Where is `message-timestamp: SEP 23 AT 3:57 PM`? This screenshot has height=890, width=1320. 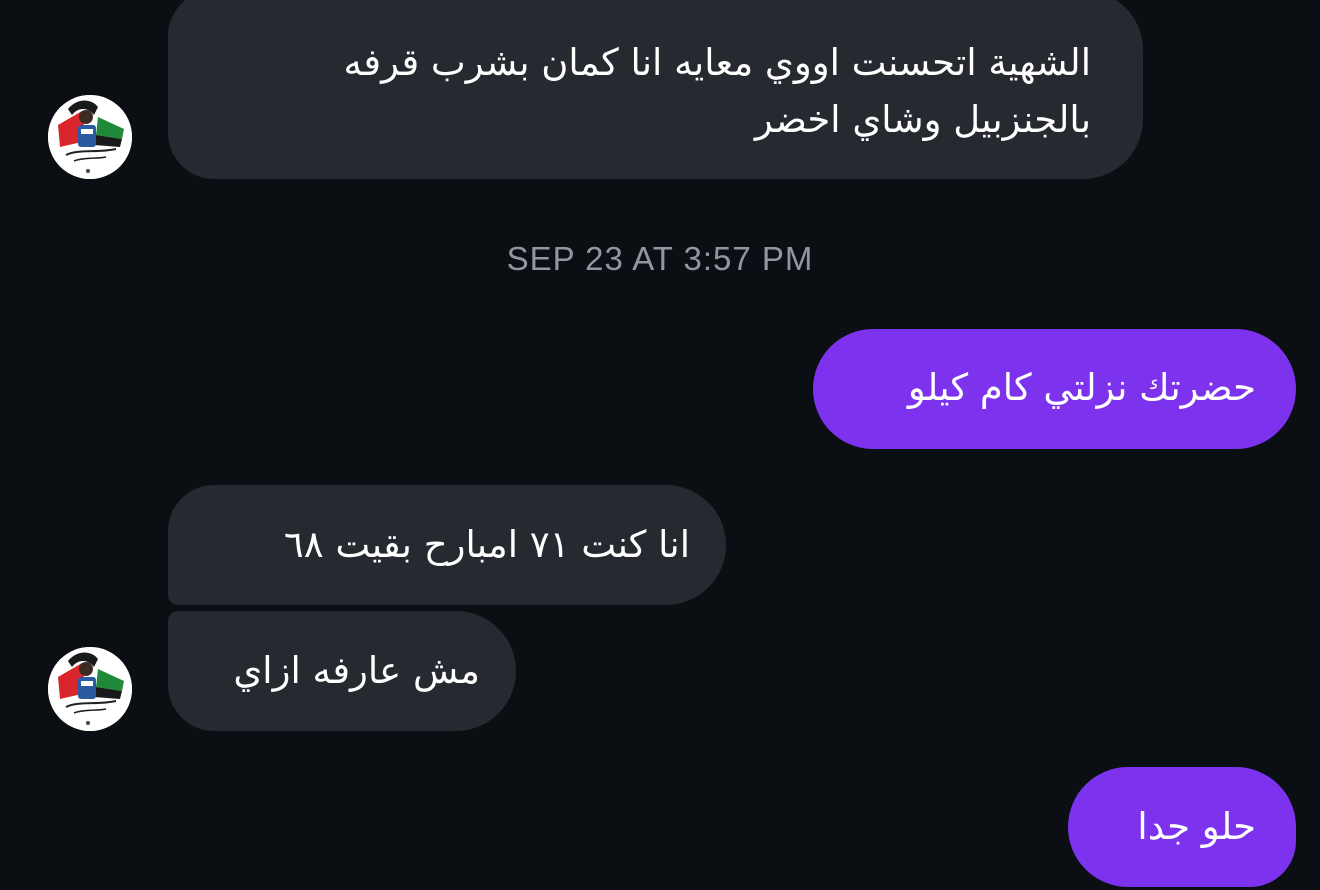
message-timestamp: SEP 23 AT 3:57 PM is located at coordinates (660, 258).